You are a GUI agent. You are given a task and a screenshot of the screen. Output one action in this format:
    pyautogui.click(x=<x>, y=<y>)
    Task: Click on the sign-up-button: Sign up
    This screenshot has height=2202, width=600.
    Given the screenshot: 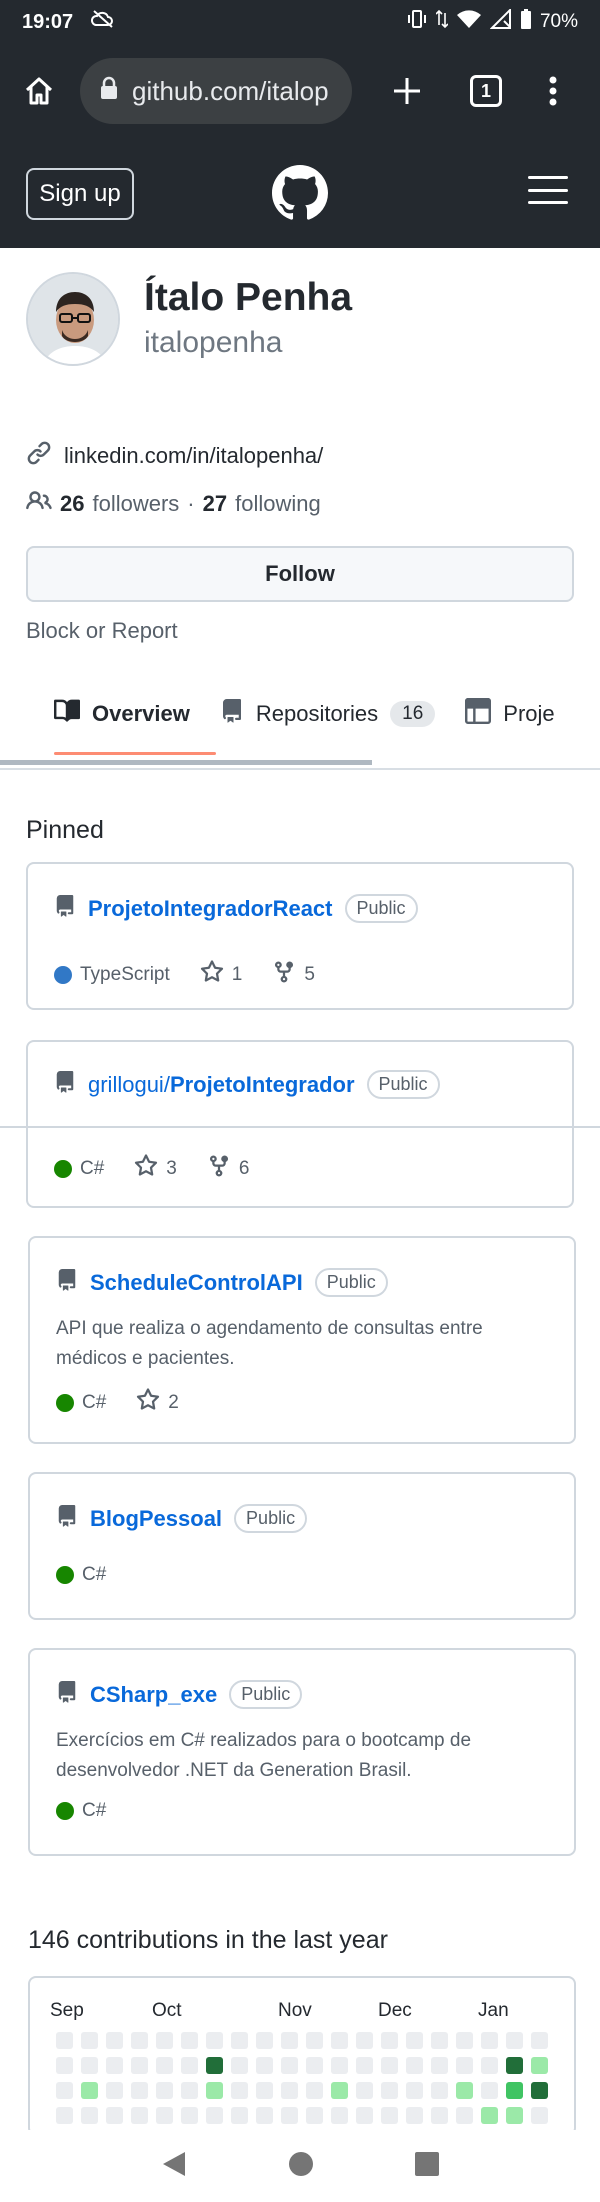 What is the action you would take?
    pyautogui.click(x=80, y=194)
    